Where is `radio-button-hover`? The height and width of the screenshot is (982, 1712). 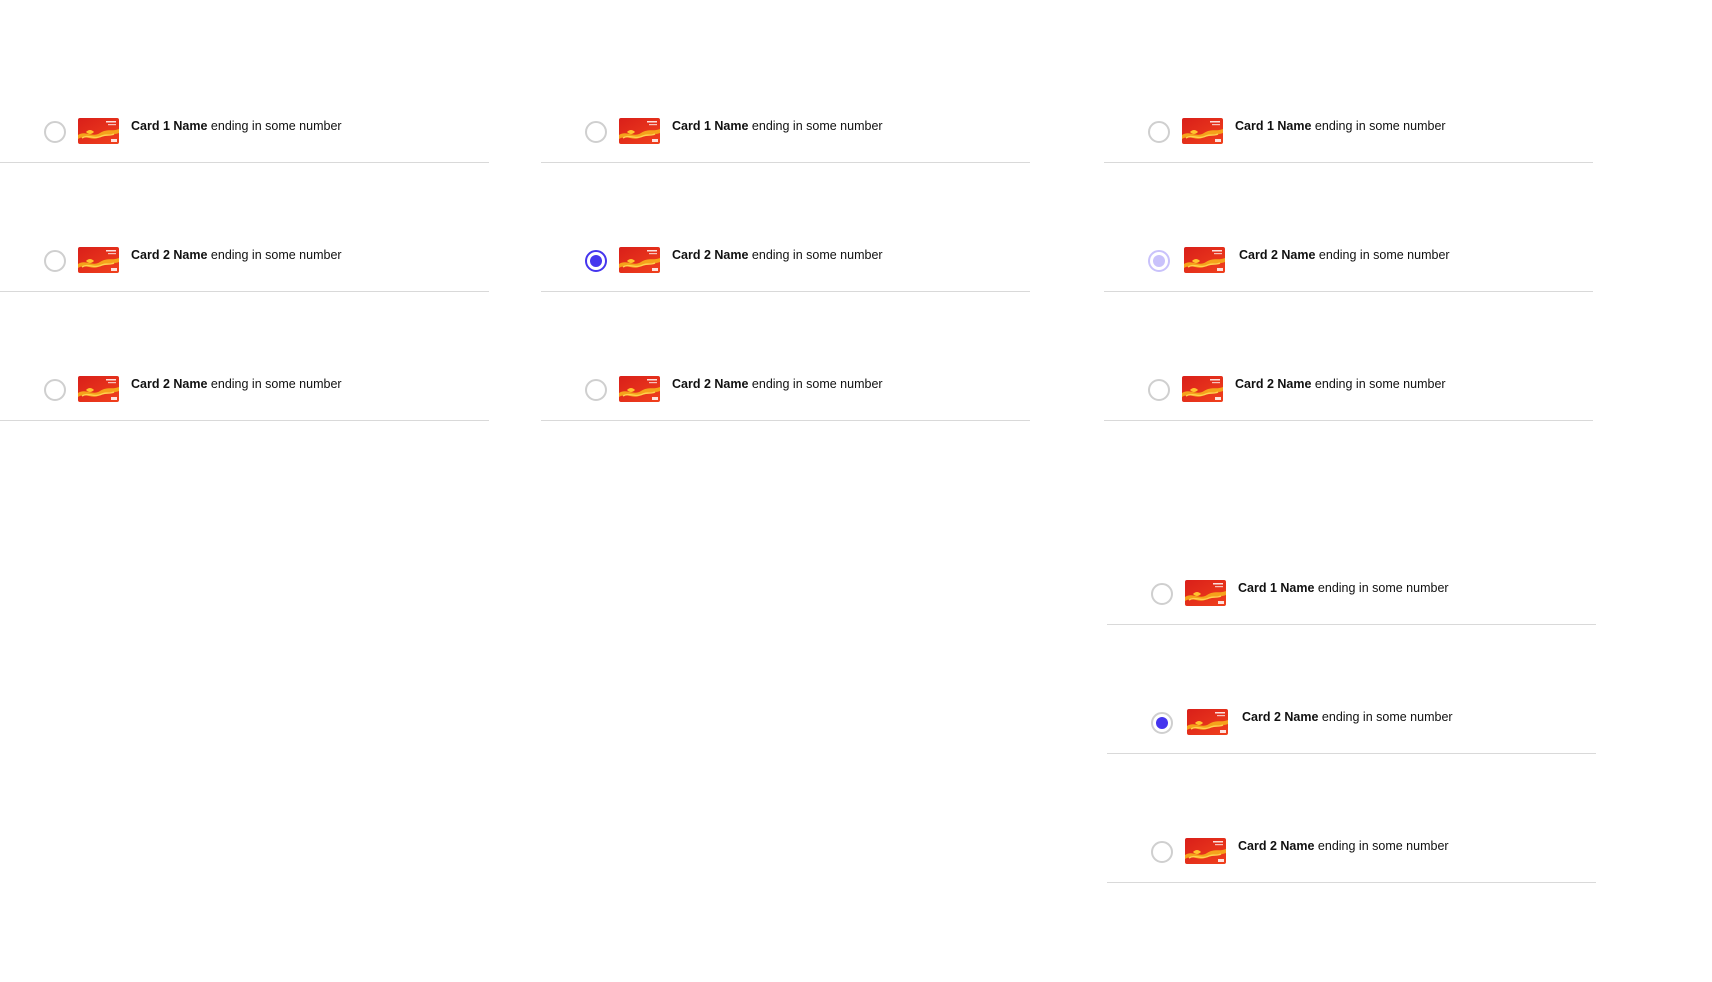 radio-button-hover is located at coordinates (1159, 261).